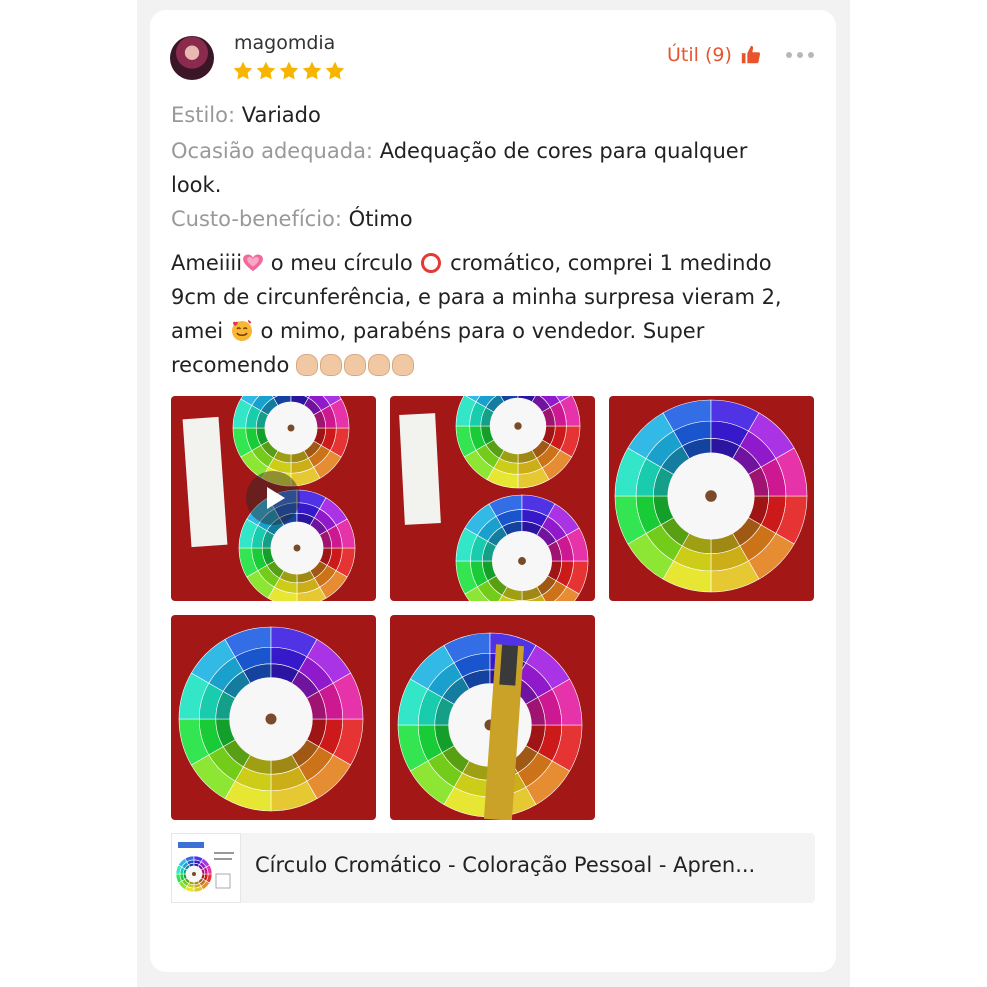 Image resolution: width=987 pixels, height=987 pixels. I want to click on username: magomdia, so click(284, 43).